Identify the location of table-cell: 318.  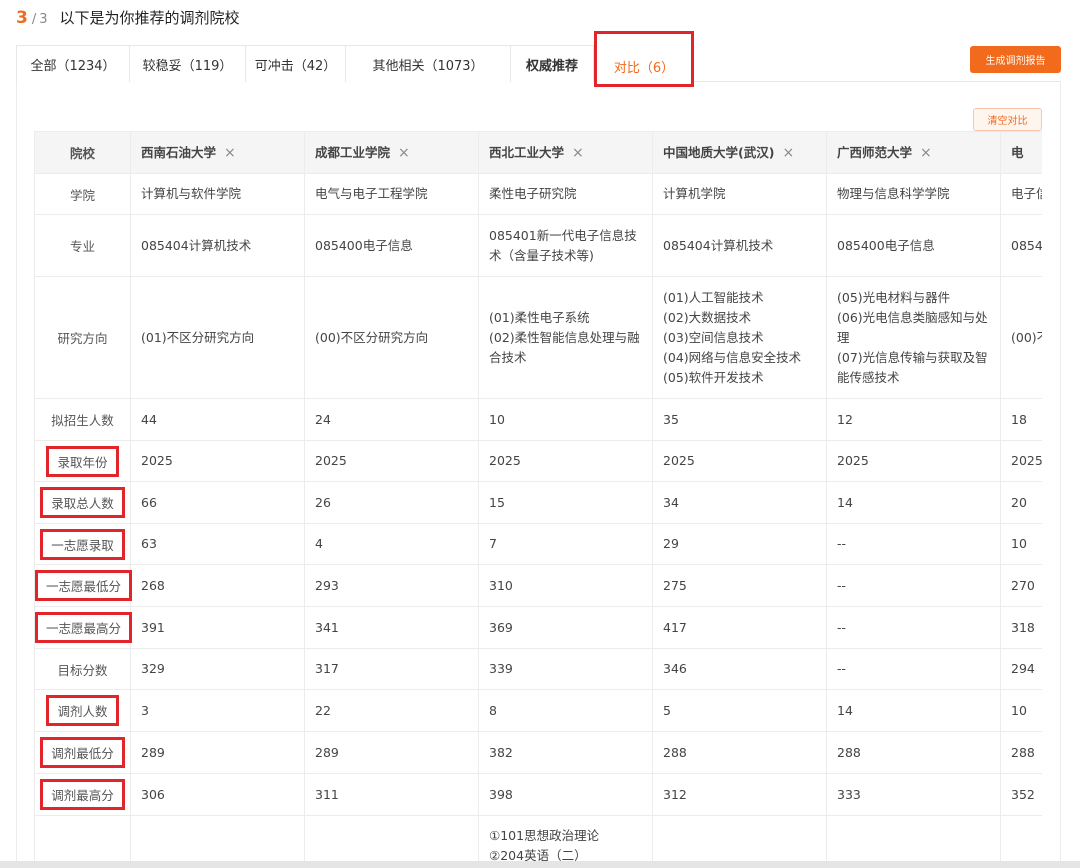
(1021, 627).